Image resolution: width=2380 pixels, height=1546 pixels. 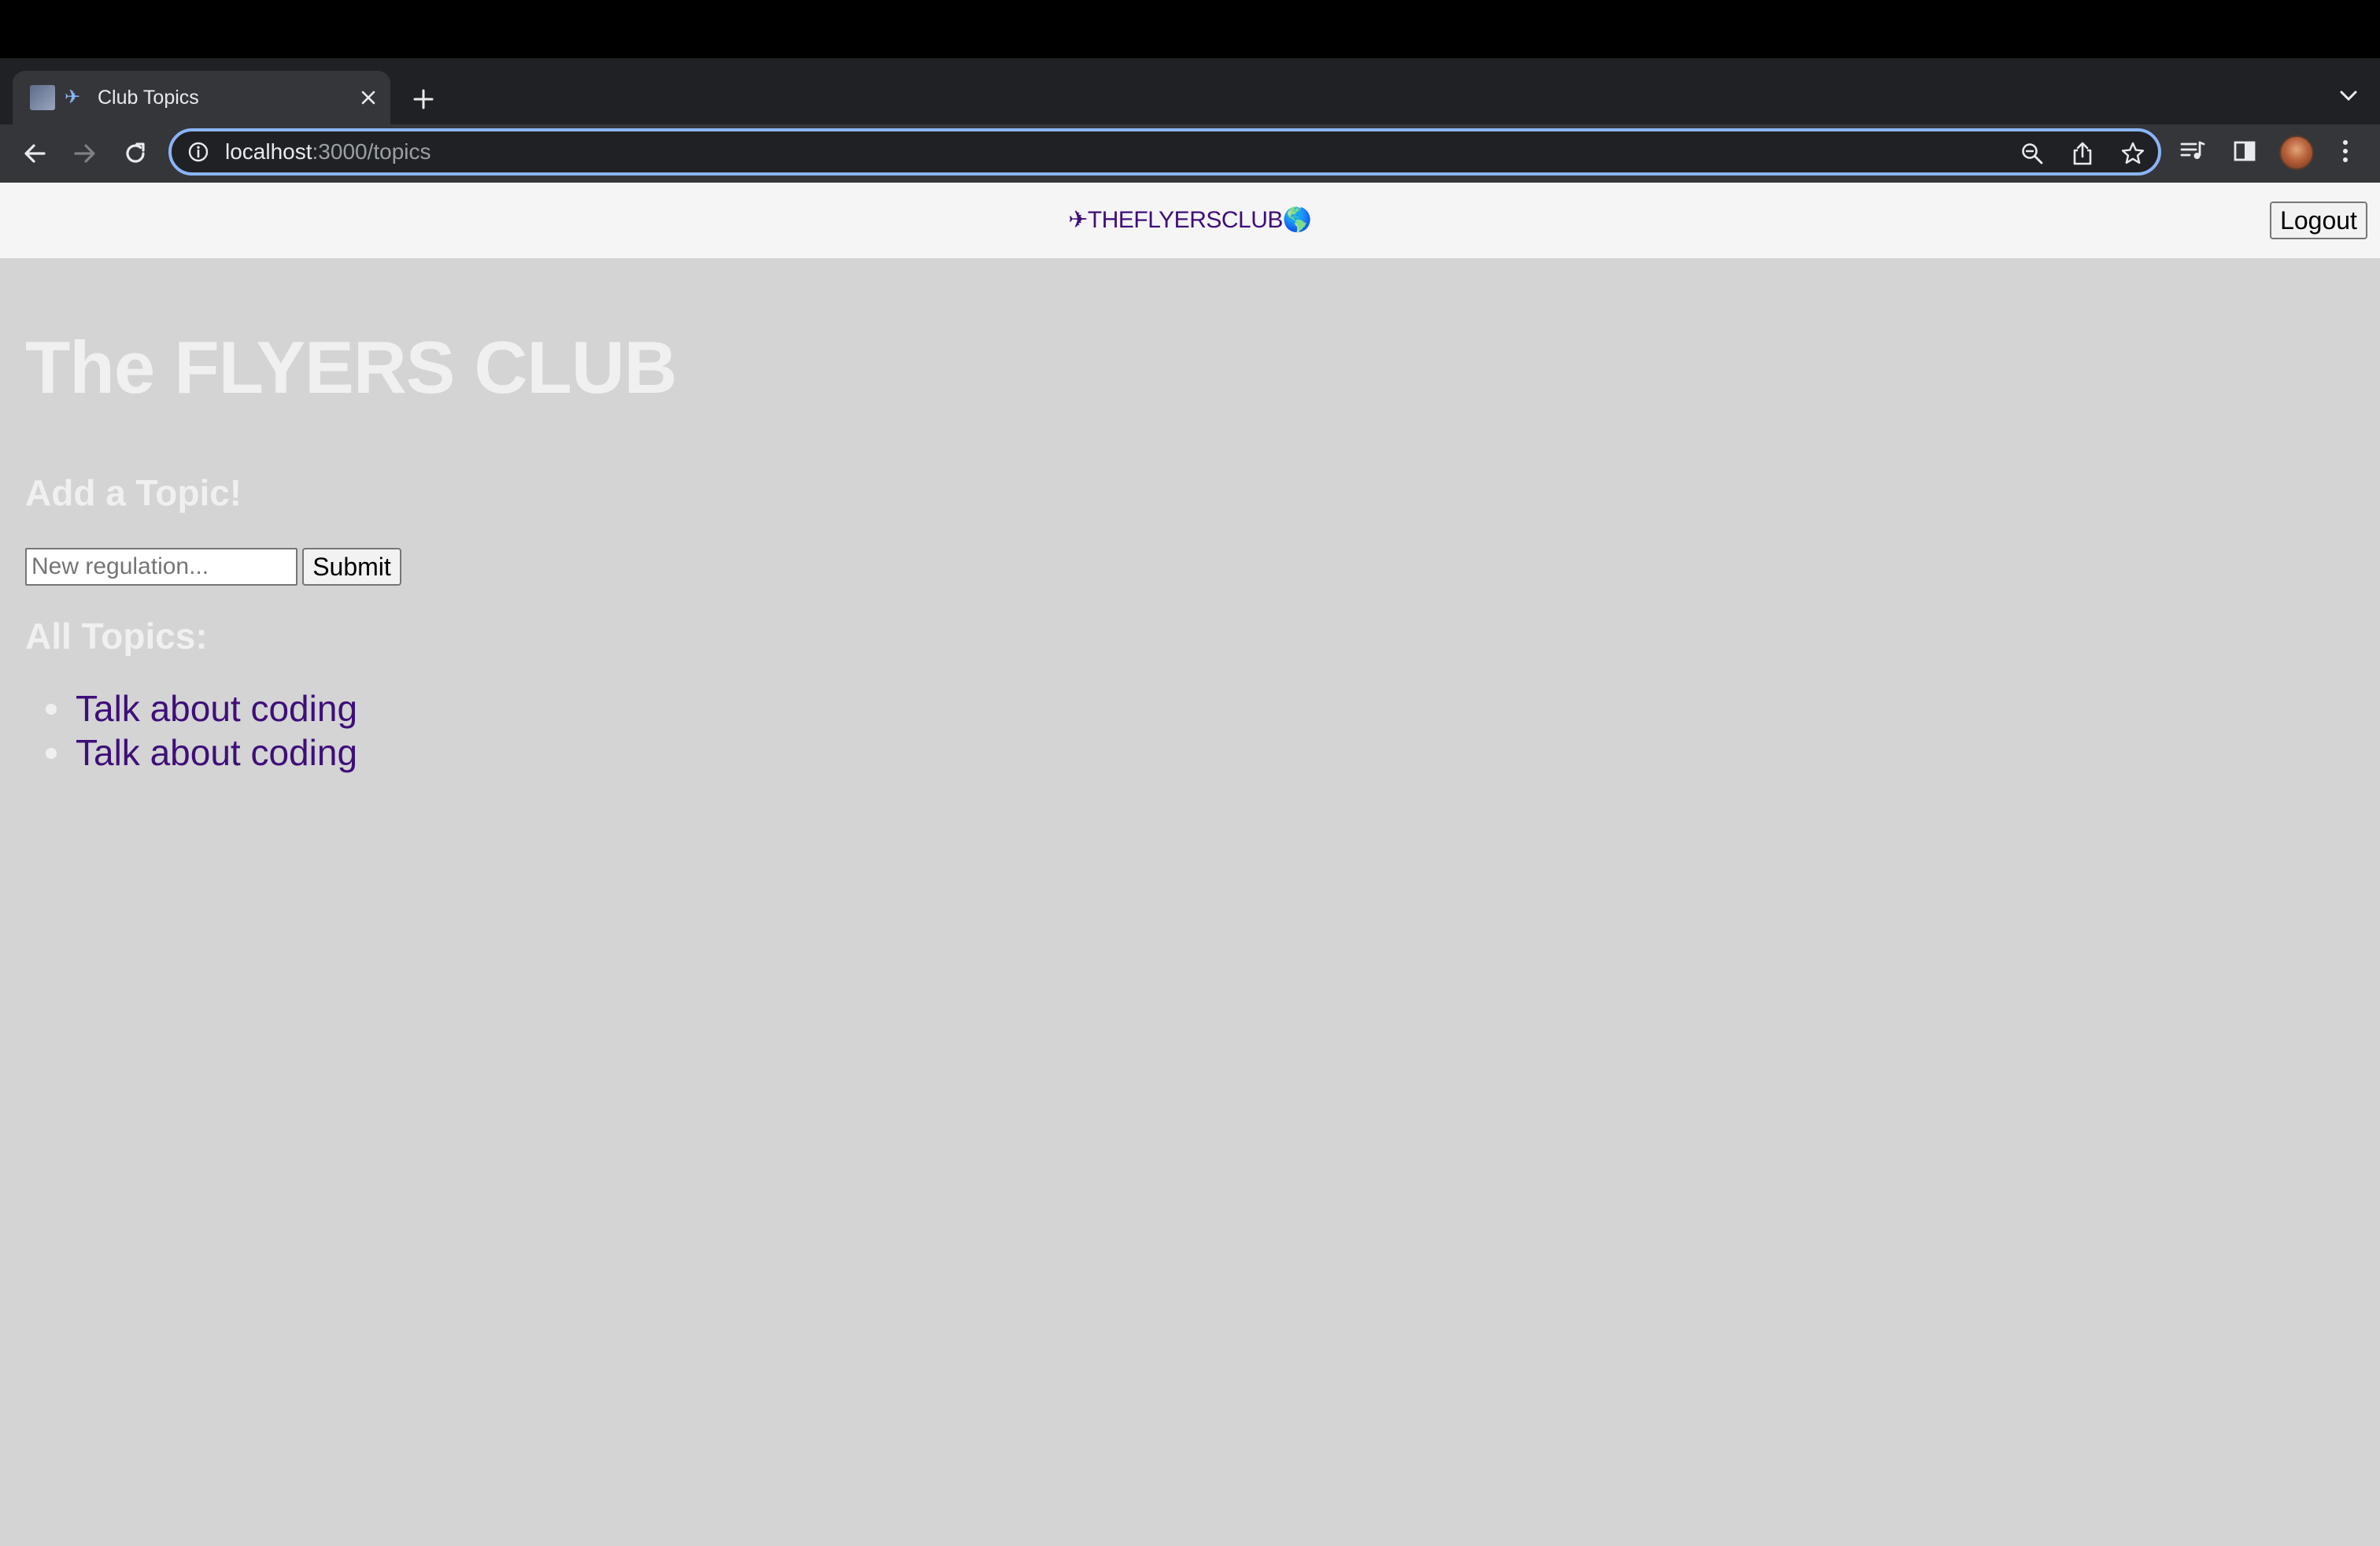 What do you see at coordinates (42, 97) in the screenshot?
I see `favicon-icon` at bounding box center [42, 97].